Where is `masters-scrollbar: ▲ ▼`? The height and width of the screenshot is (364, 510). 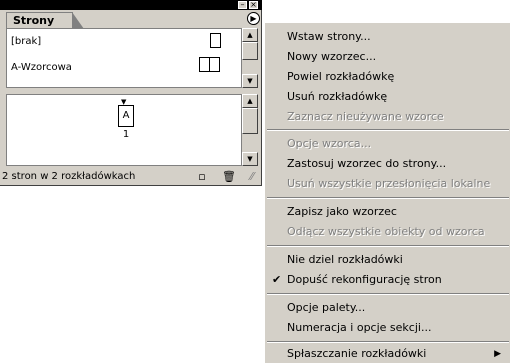 masters-scrollbar: ▲ ▼ is located at coordinates (250, 58).